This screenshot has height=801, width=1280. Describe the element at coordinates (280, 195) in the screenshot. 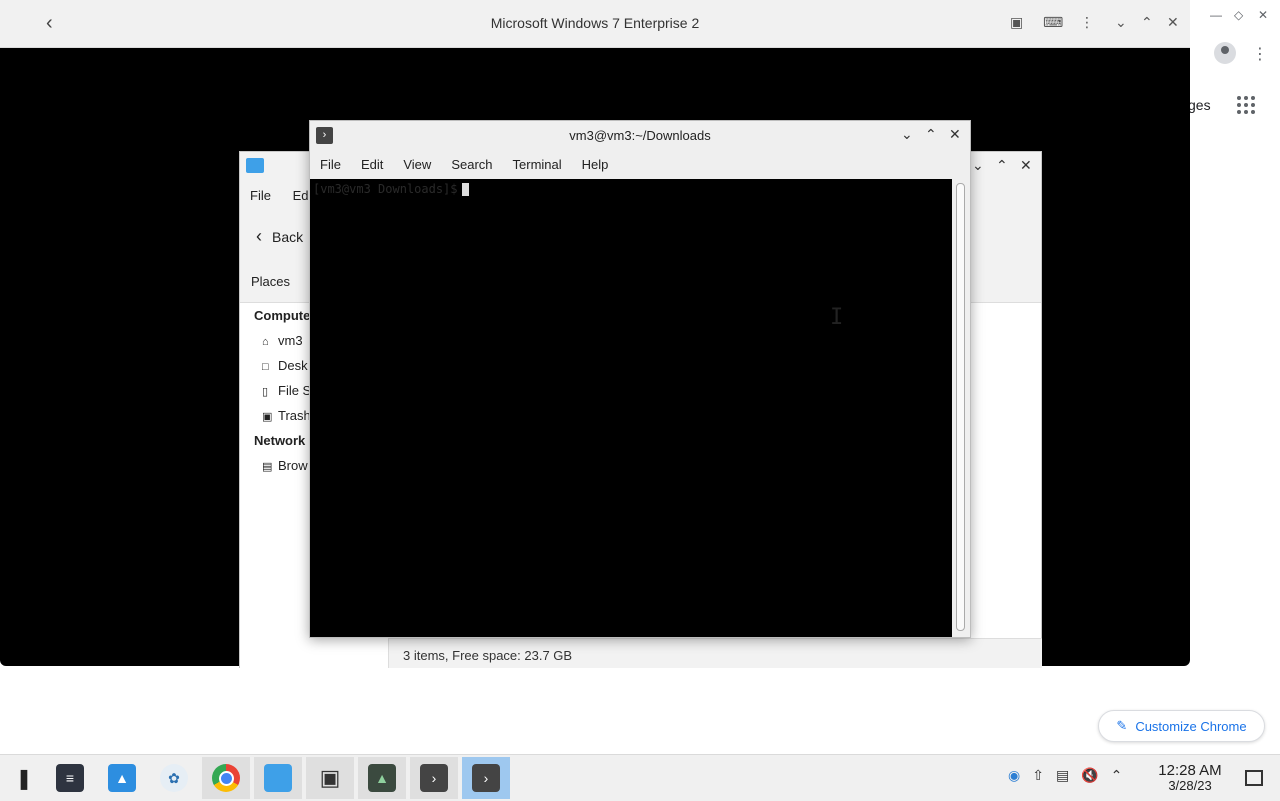

I see `fm-menubar: File Edi` at that location.